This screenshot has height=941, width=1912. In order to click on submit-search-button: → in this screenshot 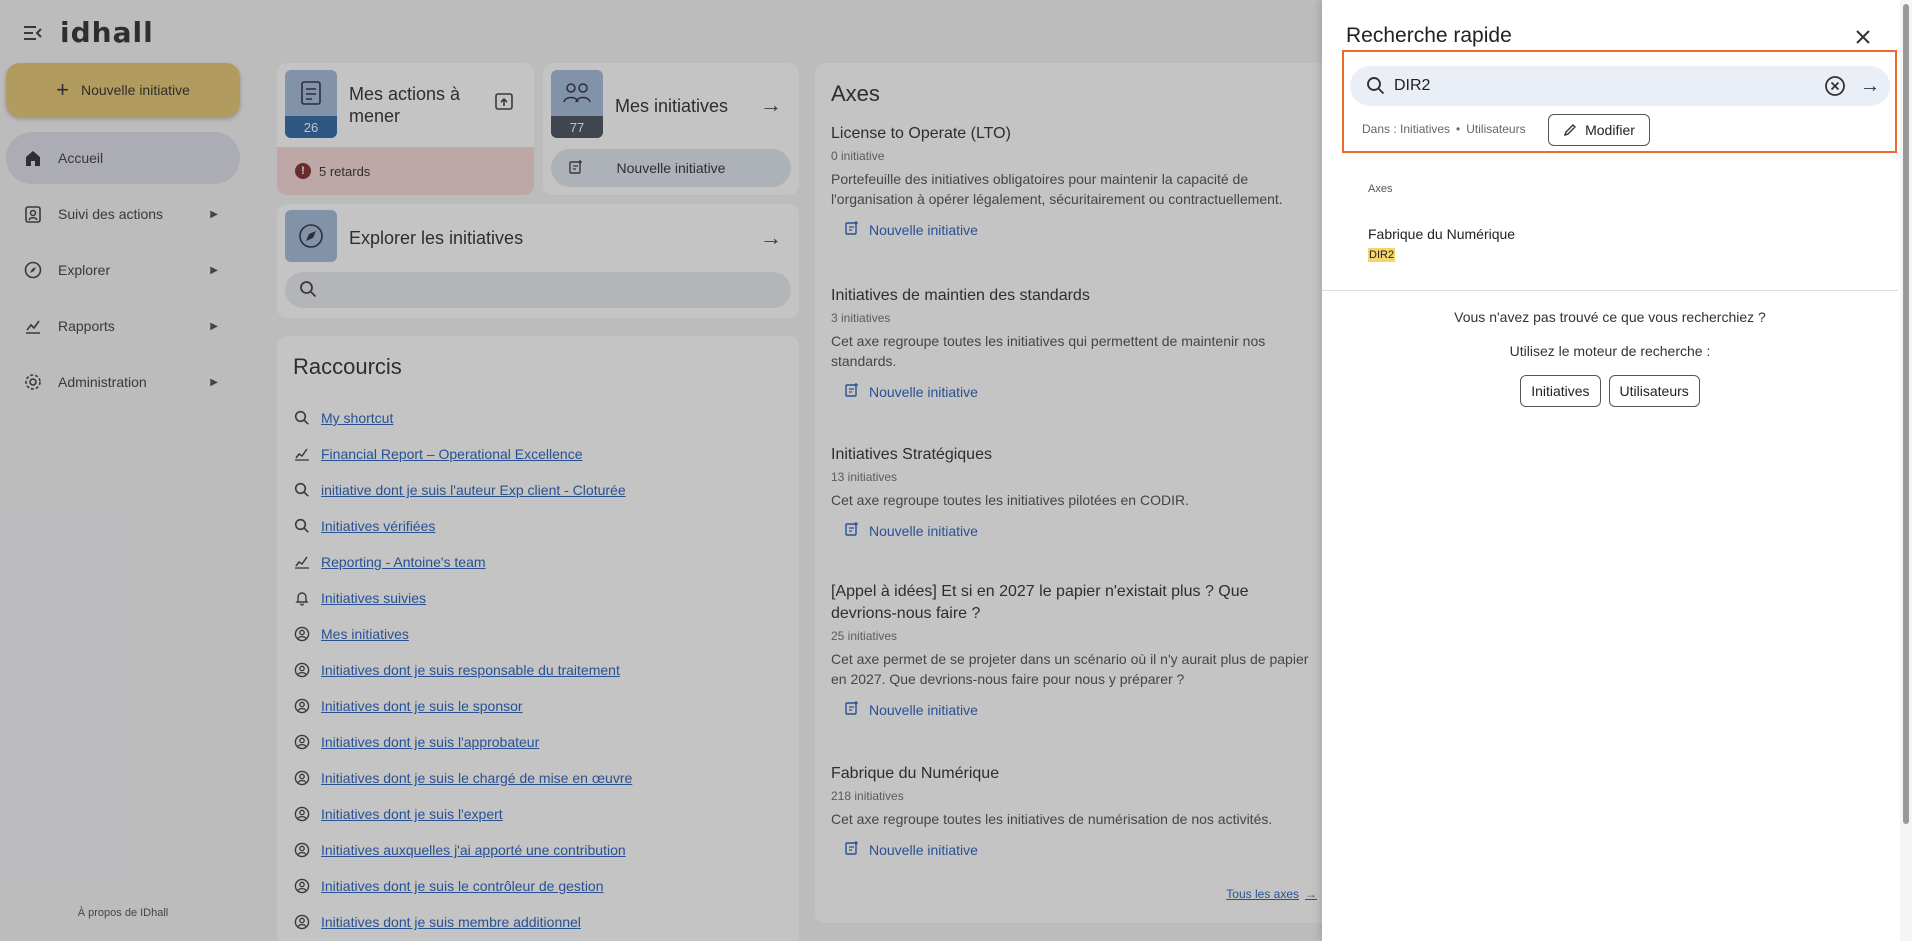, I will do `click(1870, 86)`.